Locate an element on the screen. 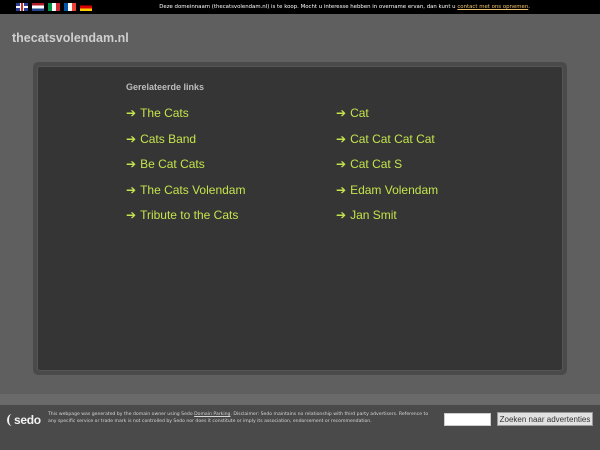 This screenshot has width=600, height=450. sale-message-end: . is located at coordinates (529, 7).